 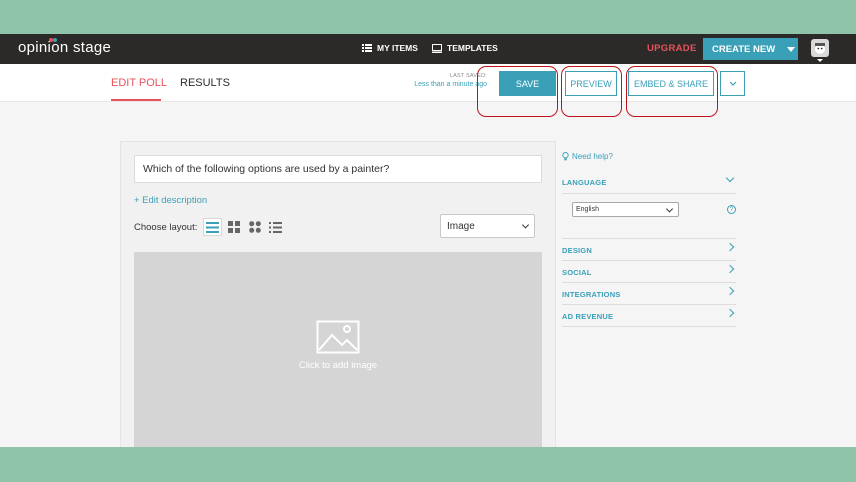 I want to click on sidebar-item-design: DESIGN, so click(x=649, y=250).